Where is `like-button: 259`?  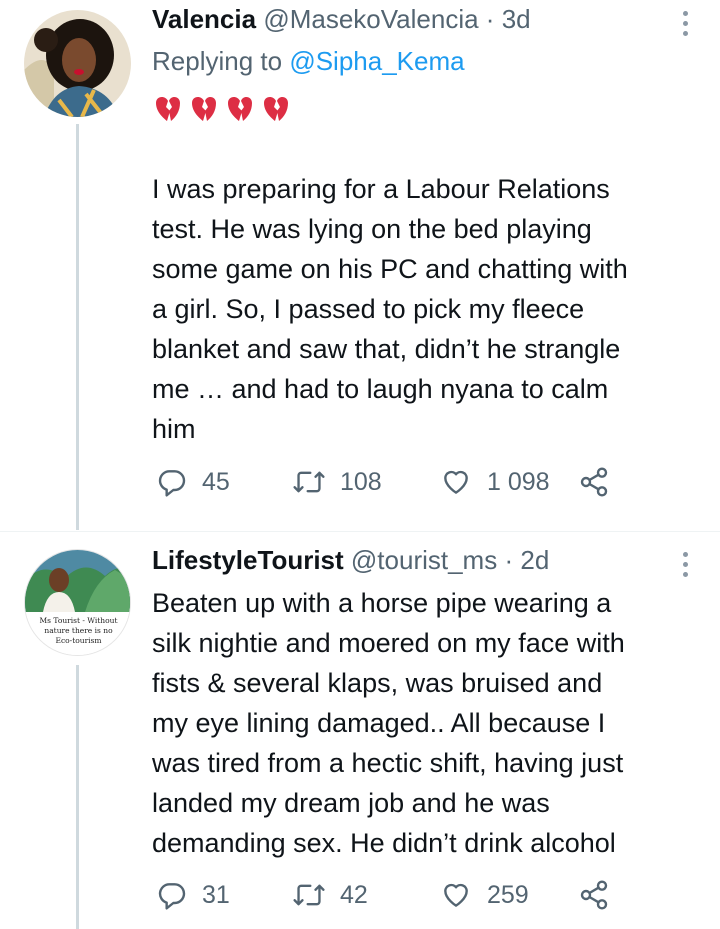 like-button: 259 is located at coordinates (484, 895).